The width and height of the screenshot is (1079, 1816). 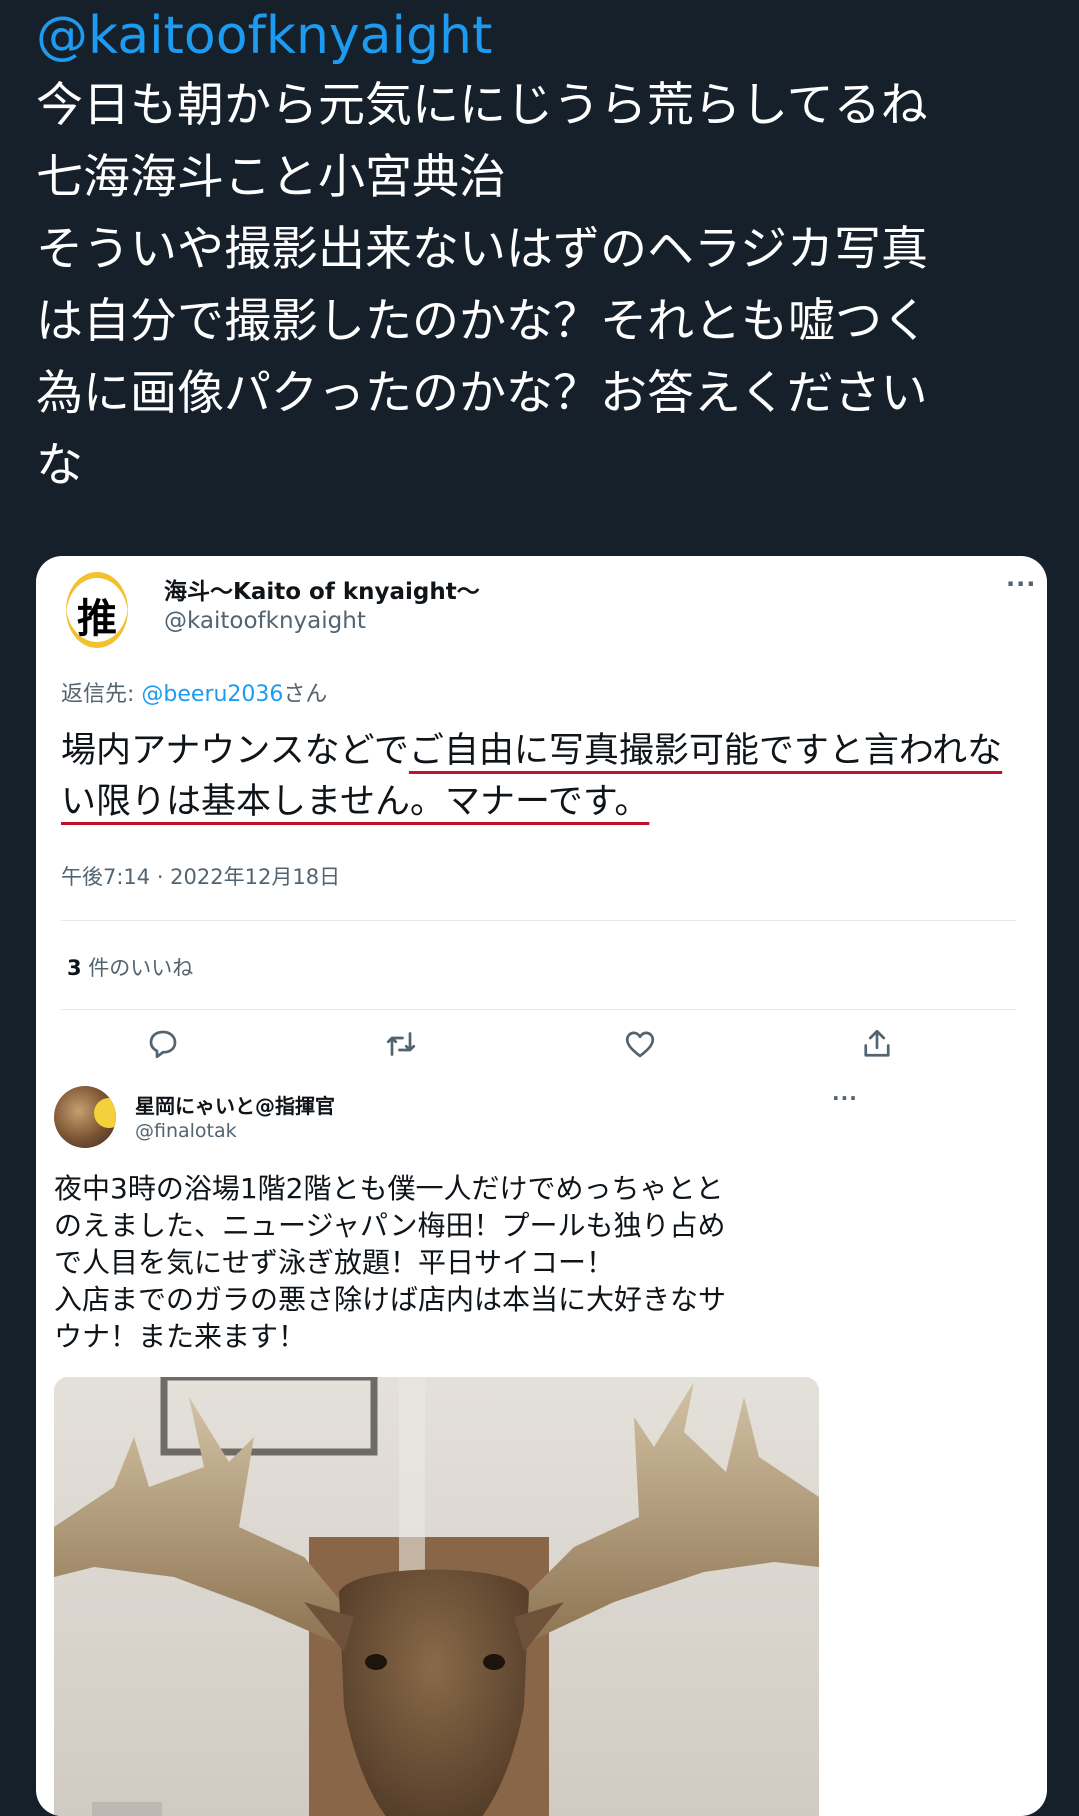 I want to click on like-icon, so click(x=640, y=1044).